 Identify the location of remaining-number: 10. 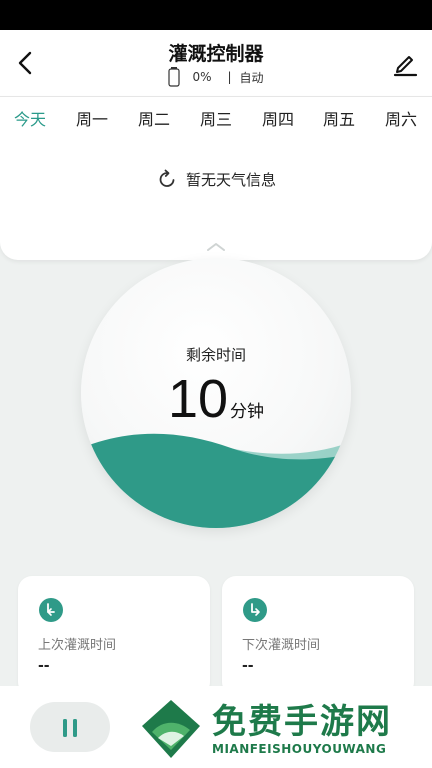
(198, 399).